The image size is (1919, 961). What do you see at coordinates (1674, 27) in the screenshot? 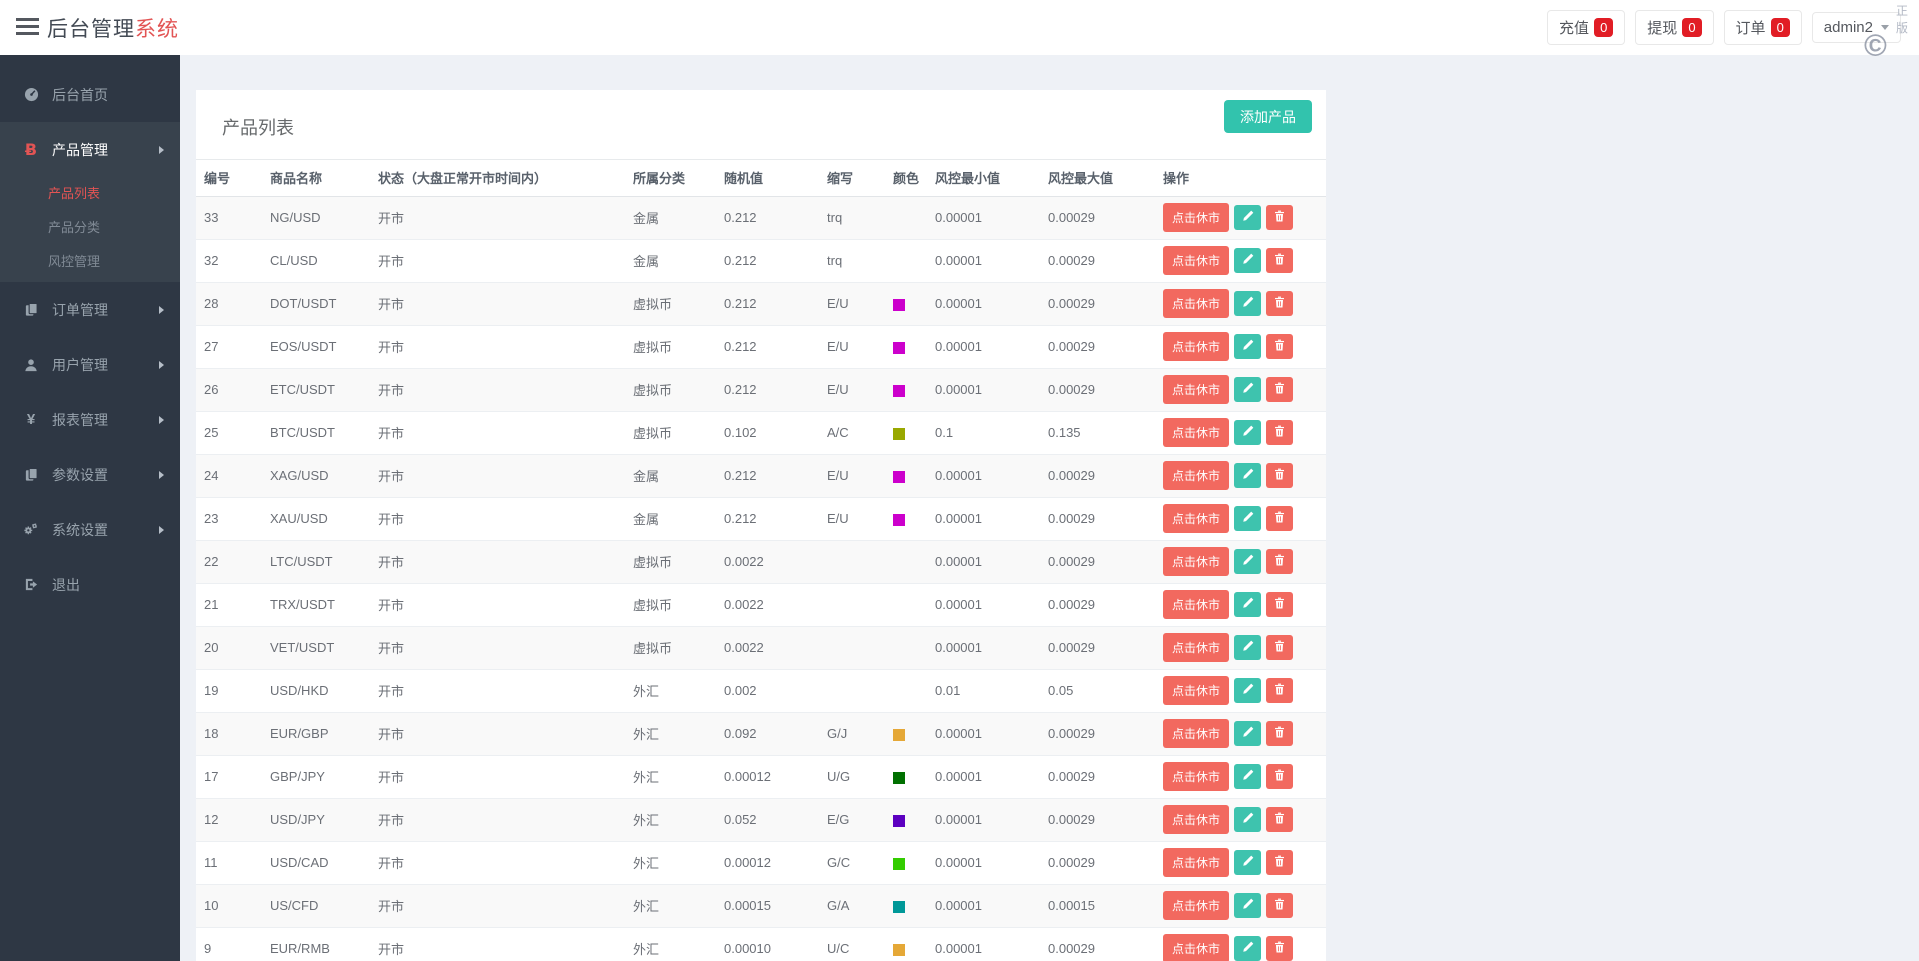
I see `withdraw-nav-item: 提现 0` at bounding box center [1674, 27].